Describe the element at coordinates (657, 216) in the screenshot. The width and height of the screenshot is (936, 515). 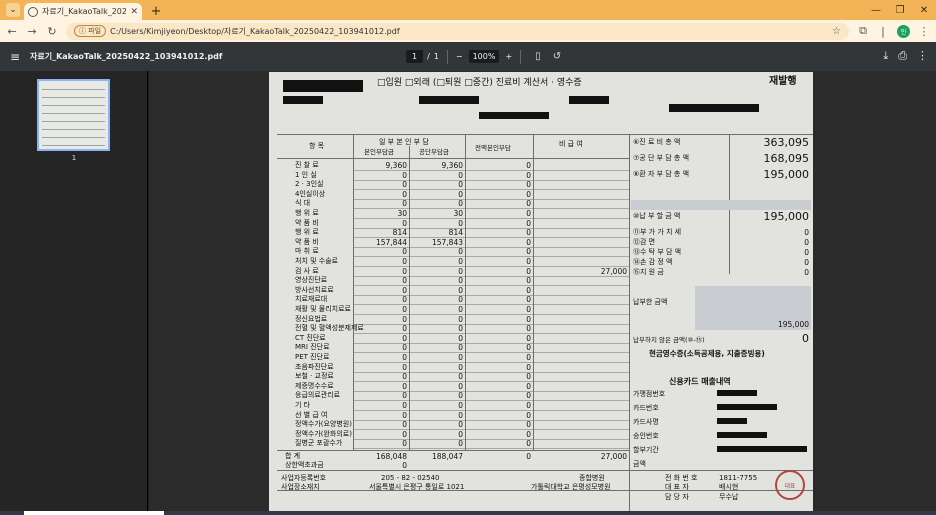
I see `summary-label: ⑩납 부 할 금 액` at that location.